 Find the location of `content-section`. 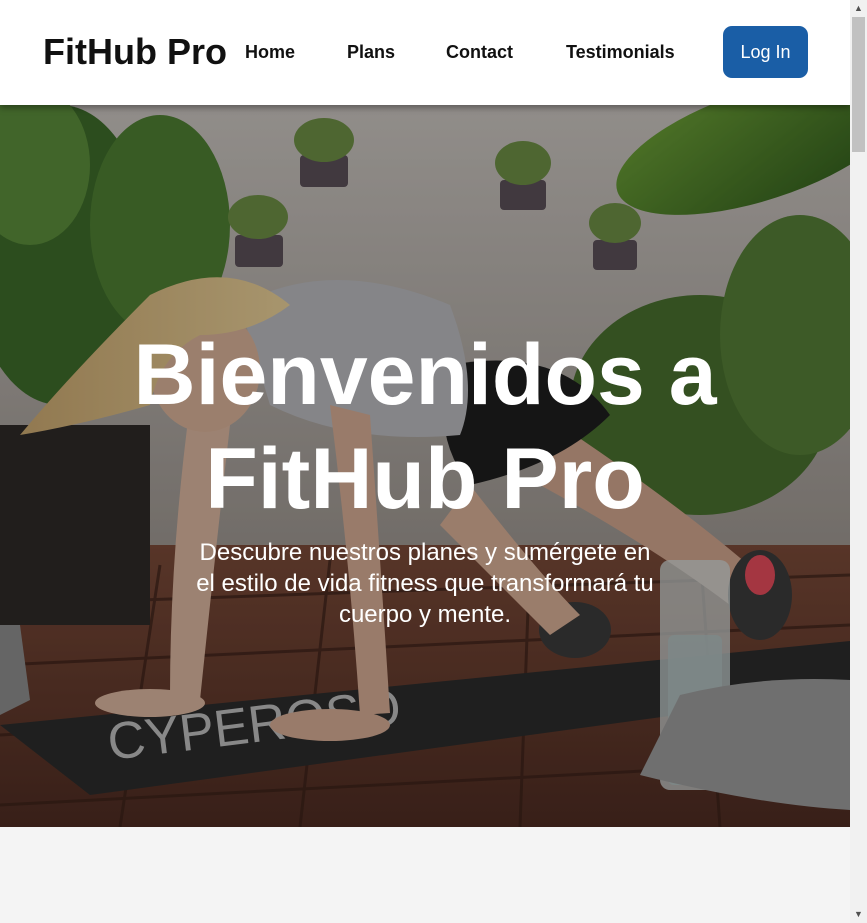

content-section is located at coordinates (425, 875).